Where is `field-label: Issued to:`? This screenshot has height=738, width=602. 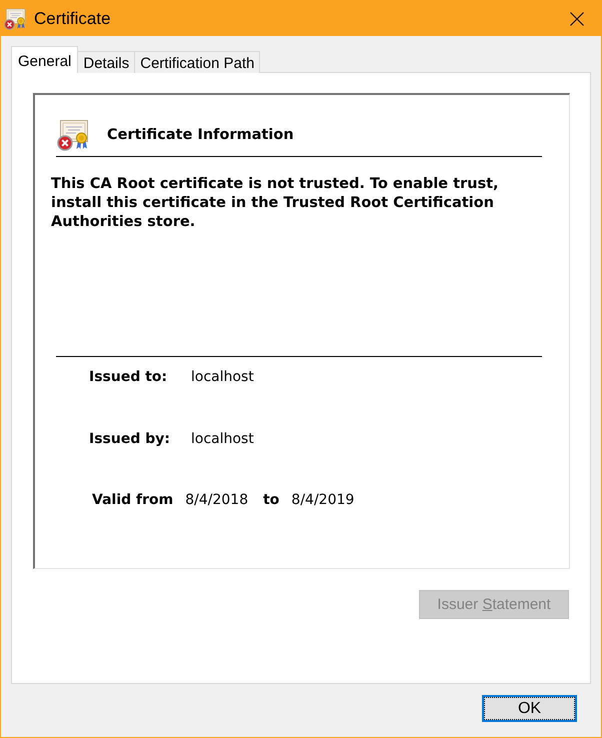
field-label: Issued to: is located at coordinates (128, 377).